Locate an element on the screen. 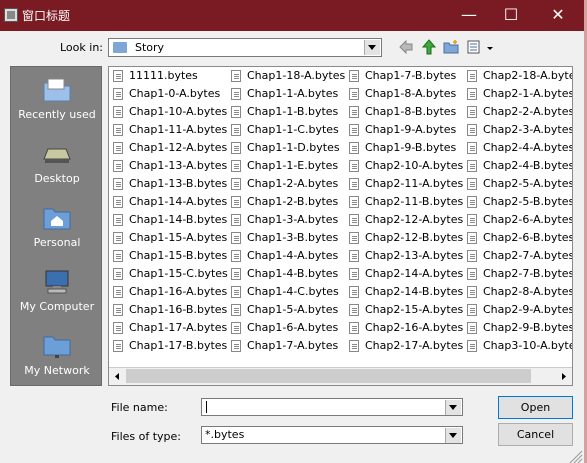 The image size is (587, 463). place-my-computer: My Computer is located at coordinates (57, 293).